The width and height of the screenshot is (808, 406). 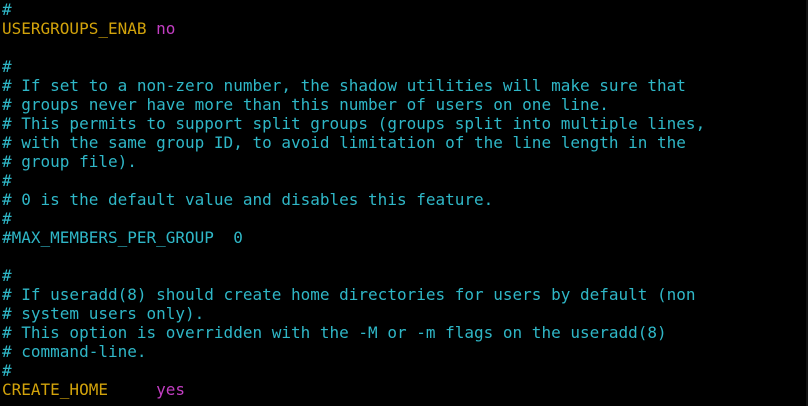 What do you see at coordinates (69, 161) in the screenshot?
I see `comment-line: # group file).` at bounding box center [69, 161].